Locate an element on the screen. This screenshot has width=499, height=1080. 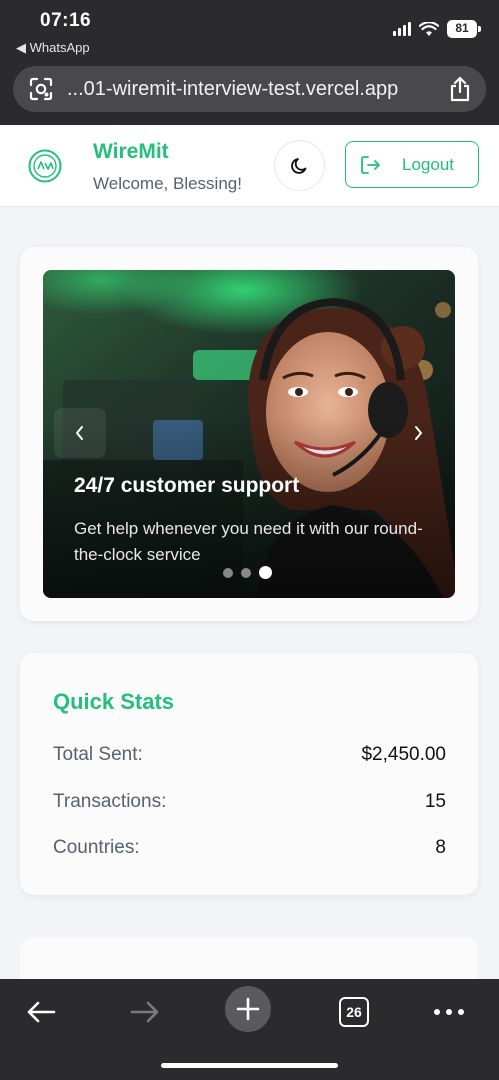
quick-stats-title: Quick Stats is located at coordinates (114, 701).